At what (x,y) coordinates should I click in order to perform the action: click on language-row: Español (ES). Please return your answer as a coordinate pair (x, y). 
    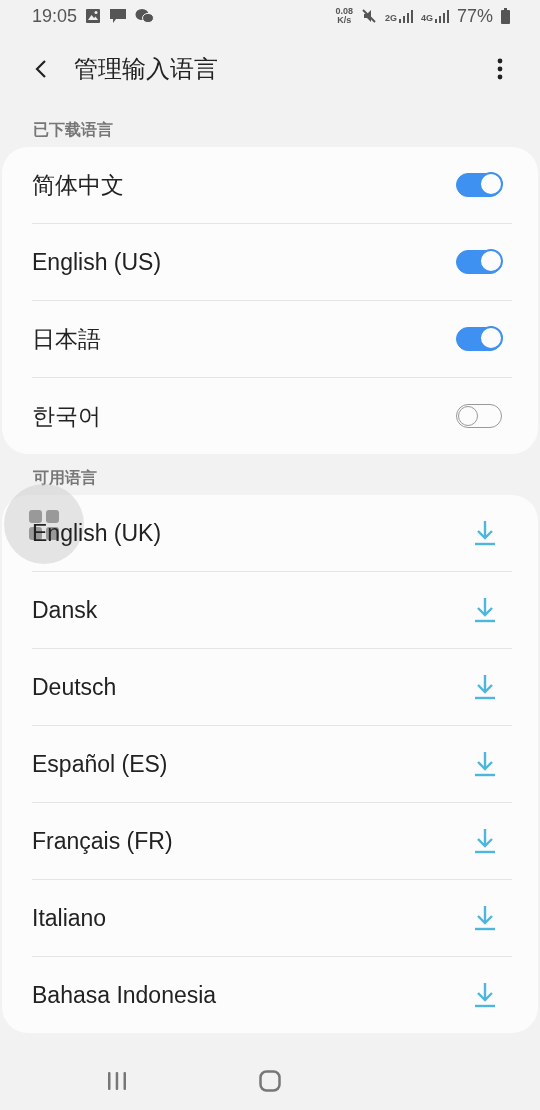
    Looking at the image, I should click on (272, 764).